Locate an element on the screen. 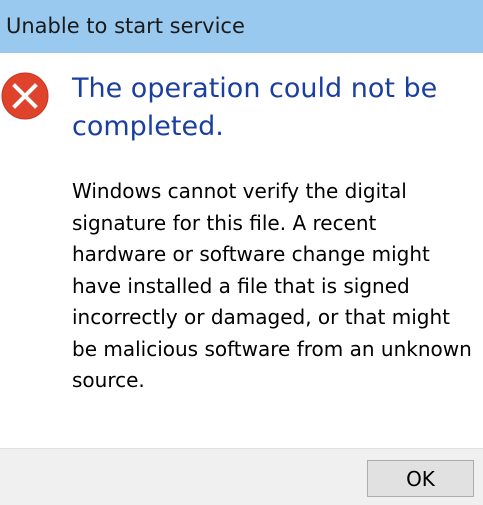 The width and height of the screenshot is (483, 505). error-icon is located at coordinates (25, 96).